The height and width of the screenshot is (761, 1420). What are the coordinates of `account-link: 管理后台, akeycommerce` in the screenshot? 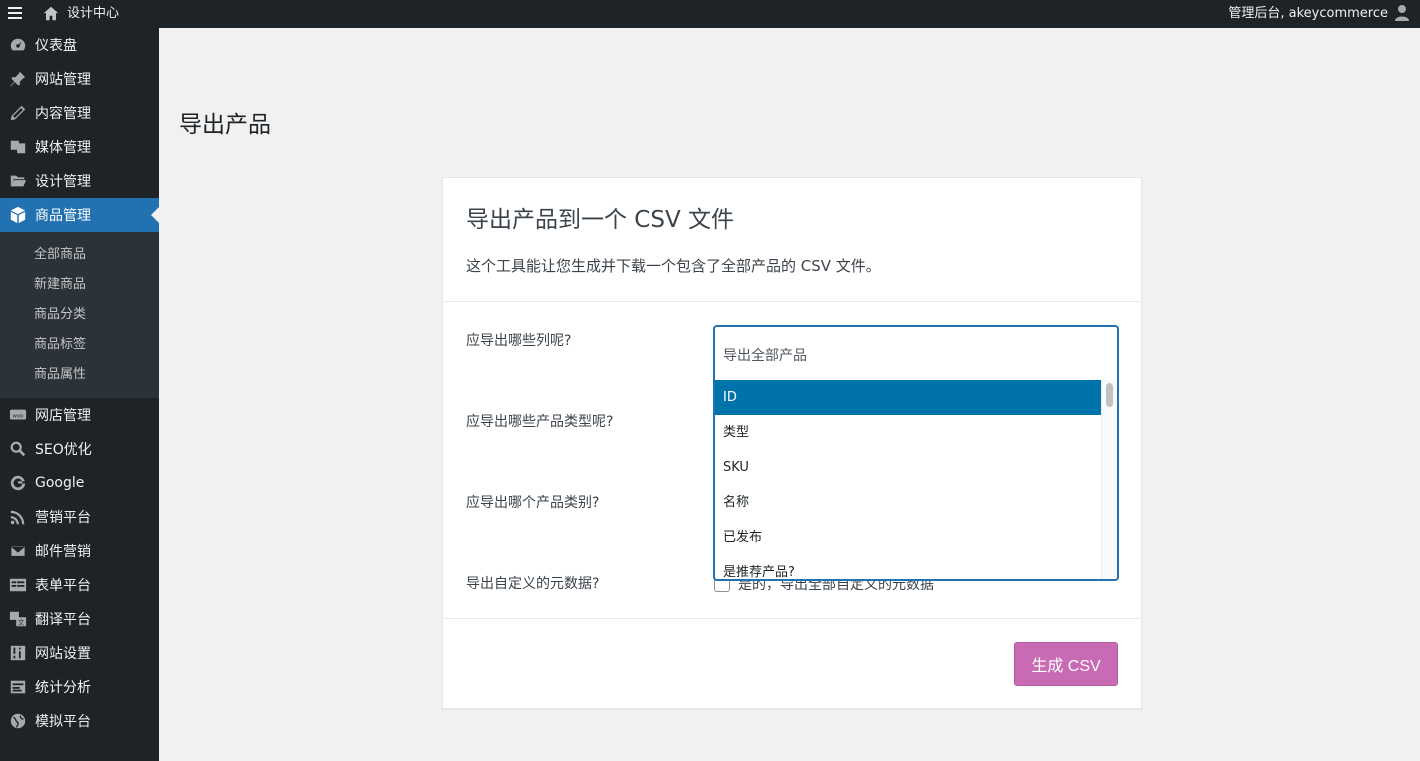 It's located at (1308, 14).